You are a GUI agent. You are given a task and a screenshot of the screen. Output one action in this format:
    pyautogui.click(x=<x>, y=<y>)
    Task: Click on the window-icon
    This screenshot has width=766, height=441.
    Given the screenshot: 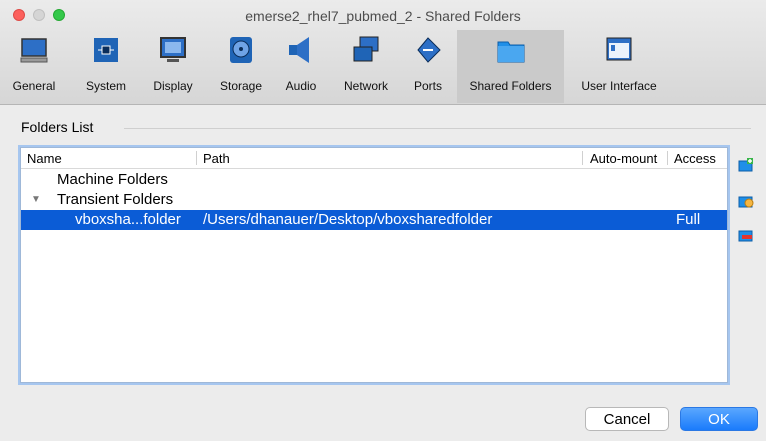 What is the action you would take?
    pyautogui.click(x=619, y=49)
    